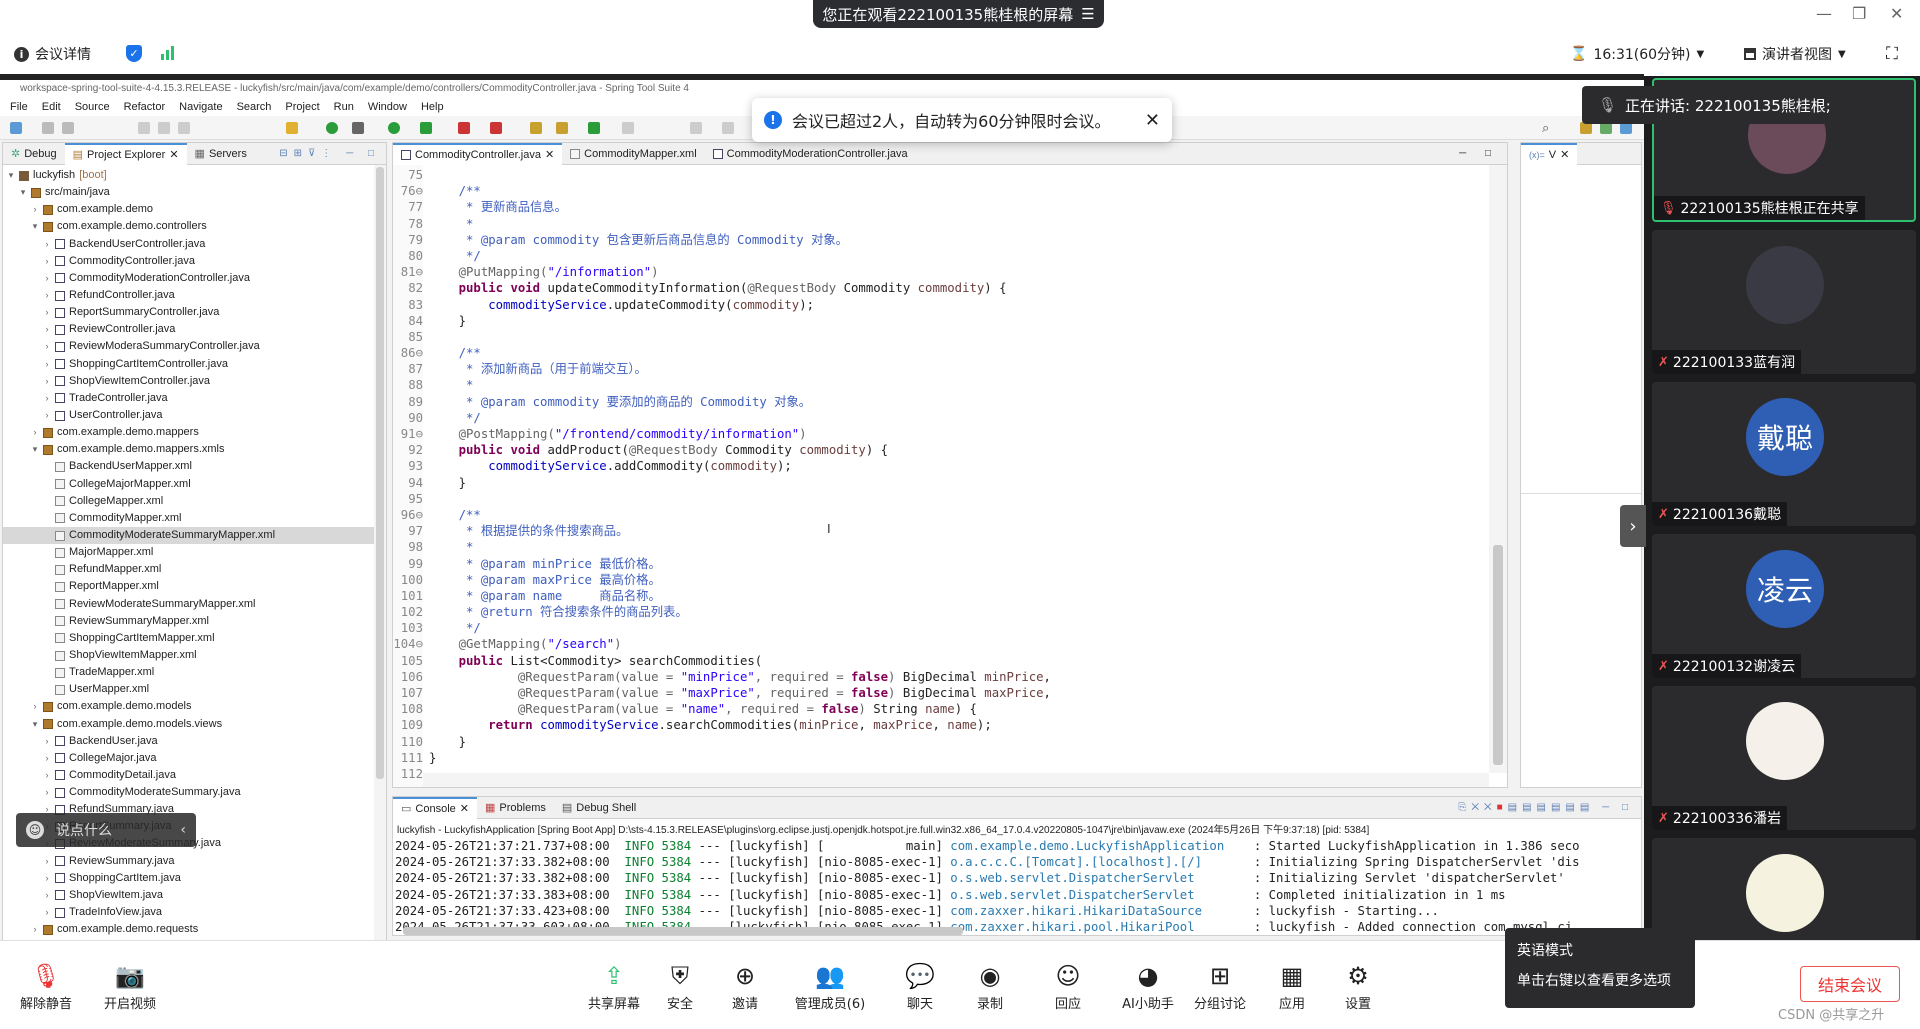 This screenshot has width=1920, height=1029. Describe the element at coordinates (194, 175) in the screenshot. I see `tree-item: ▾ luckyfish [boot]` at that location.